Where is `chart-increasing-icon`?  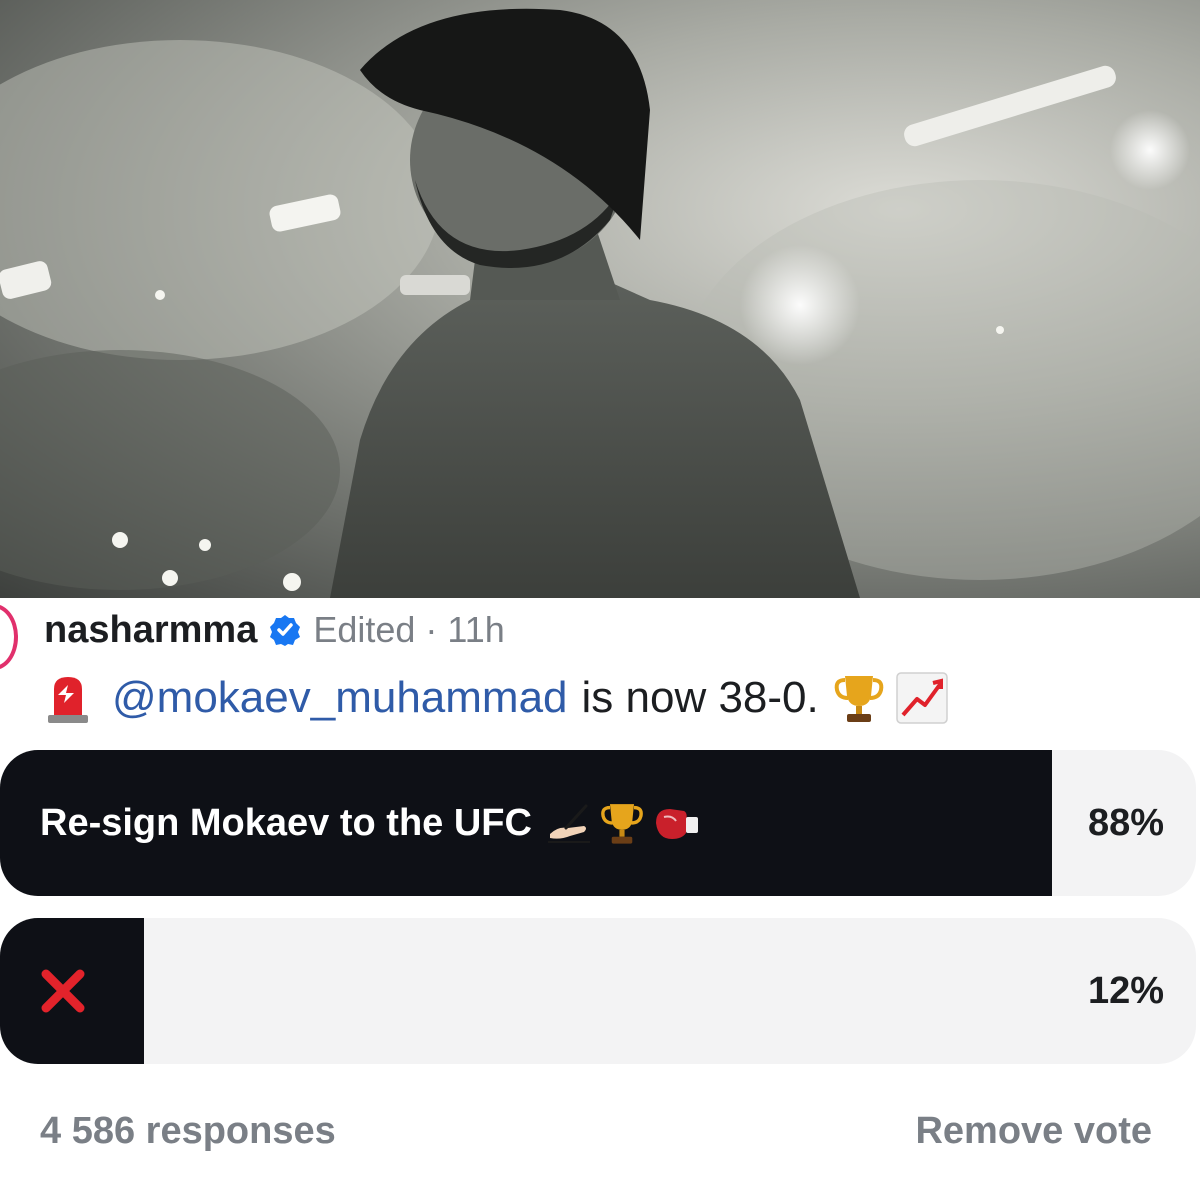 chart-increasing-icon is located at coordinates (922, 698).